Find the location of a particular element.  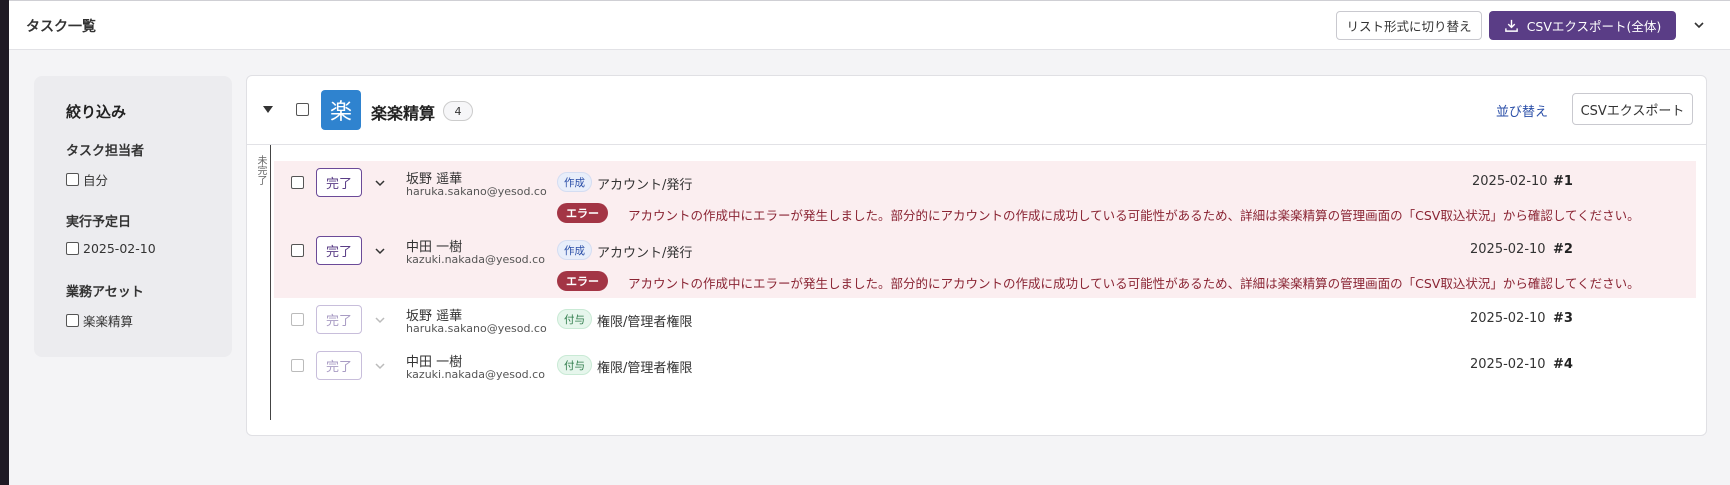

collapse-caret-icon is located at coordinates (268, 109).